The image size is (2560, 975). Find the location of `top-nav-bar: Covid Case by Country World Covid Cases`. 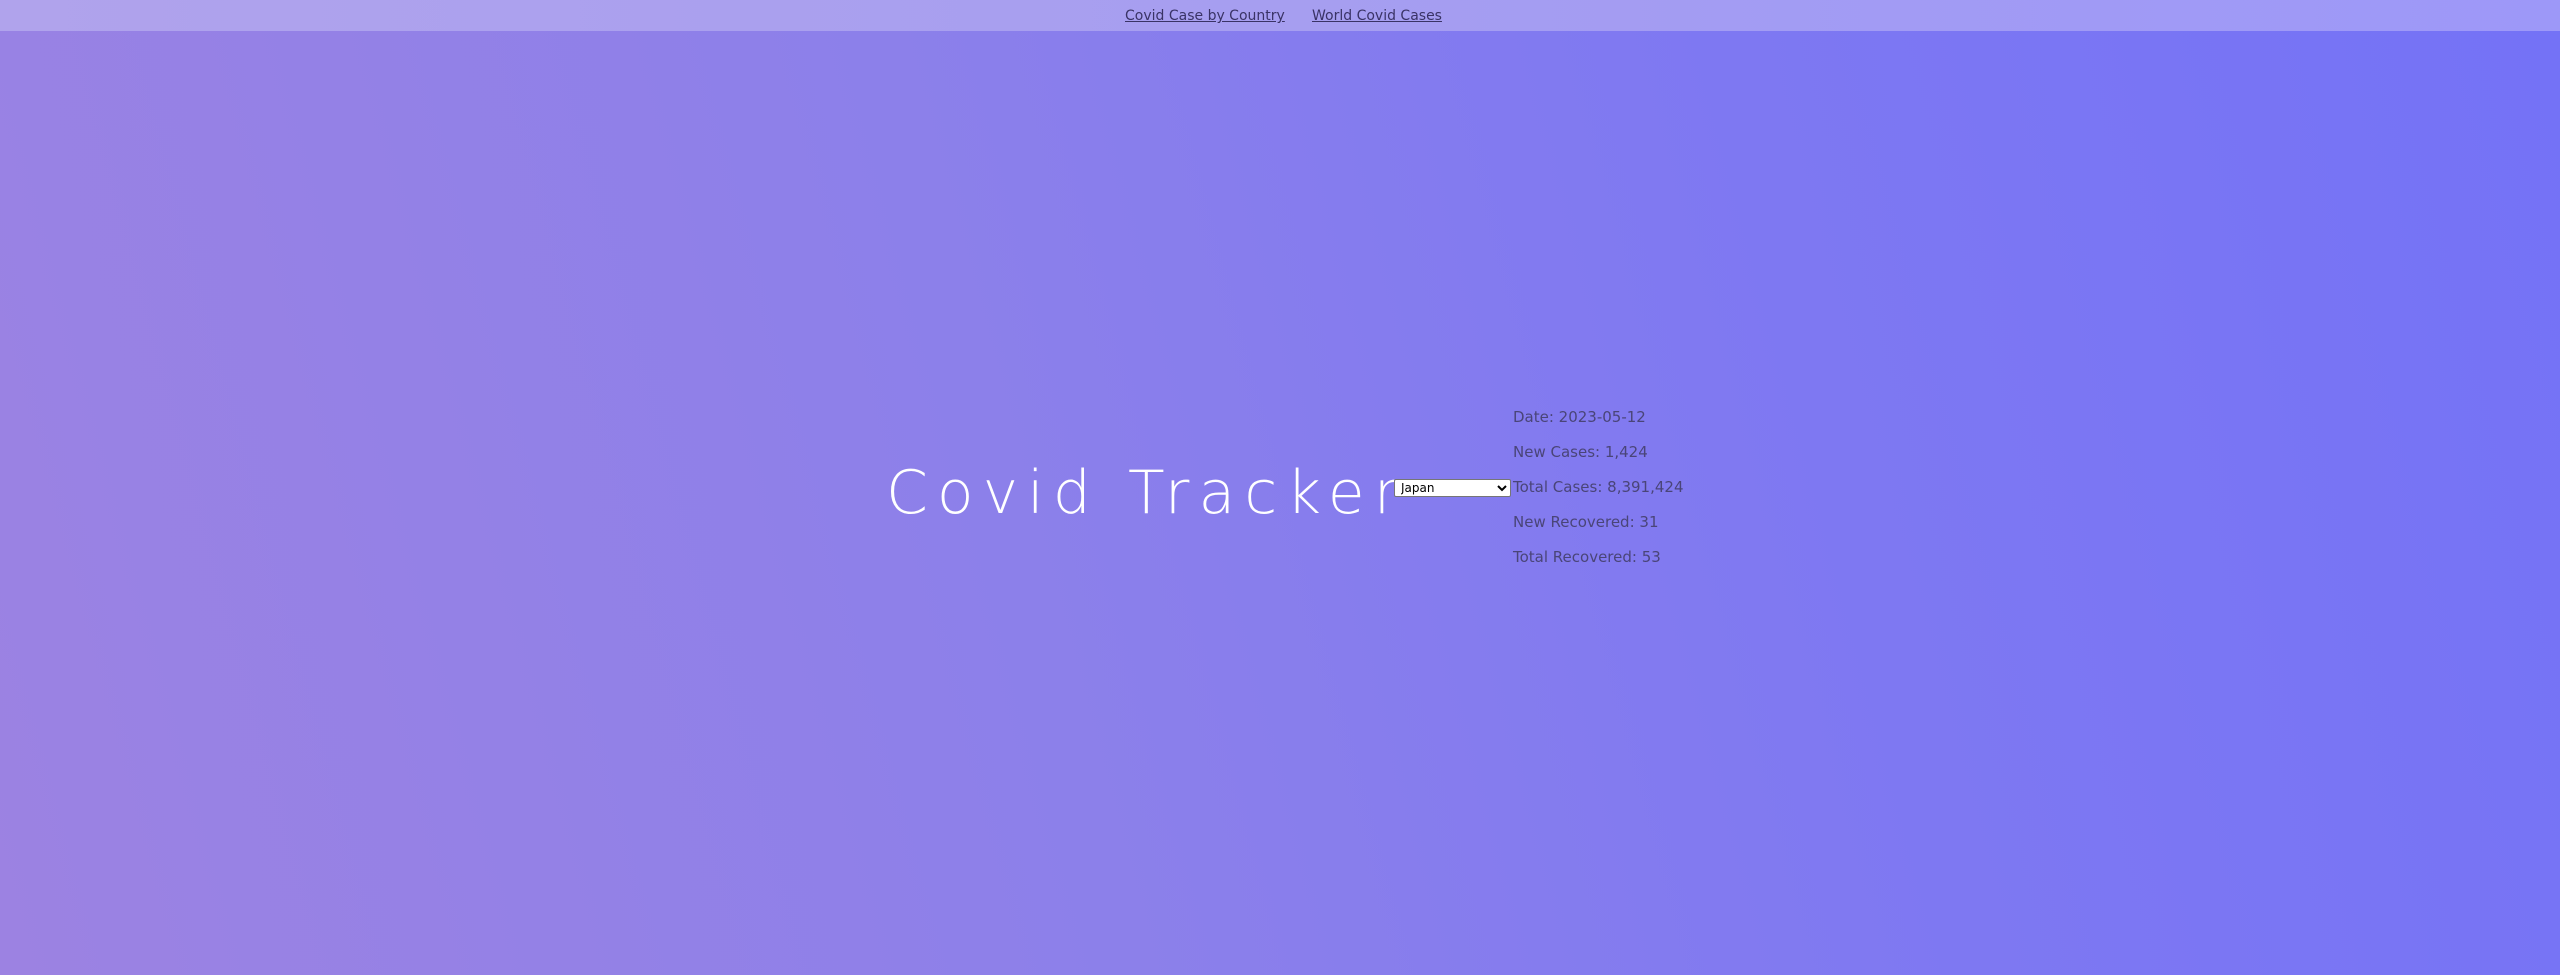

top-nav-bar: Covid Case by Country World Covid Cases is located at coordinates (1280, 15).